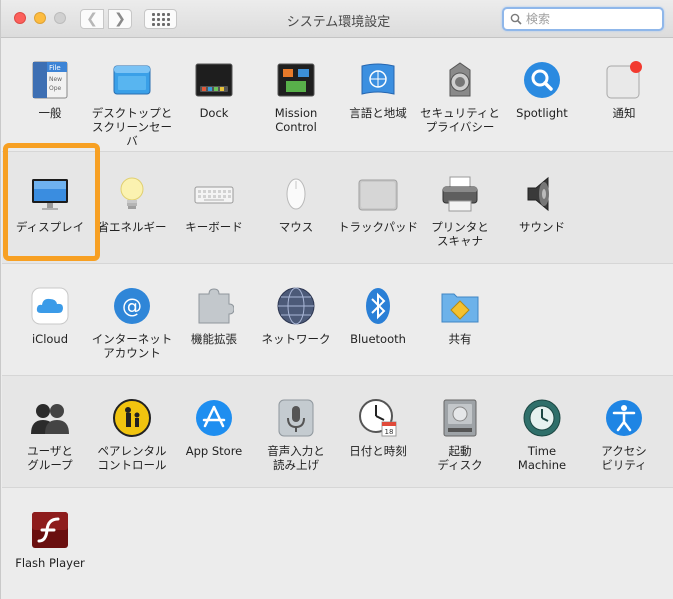 The image size is (673, 599). Describe the element at coordinates (214, 195) in the screenshot. I see `keyboard-icon` at that location.